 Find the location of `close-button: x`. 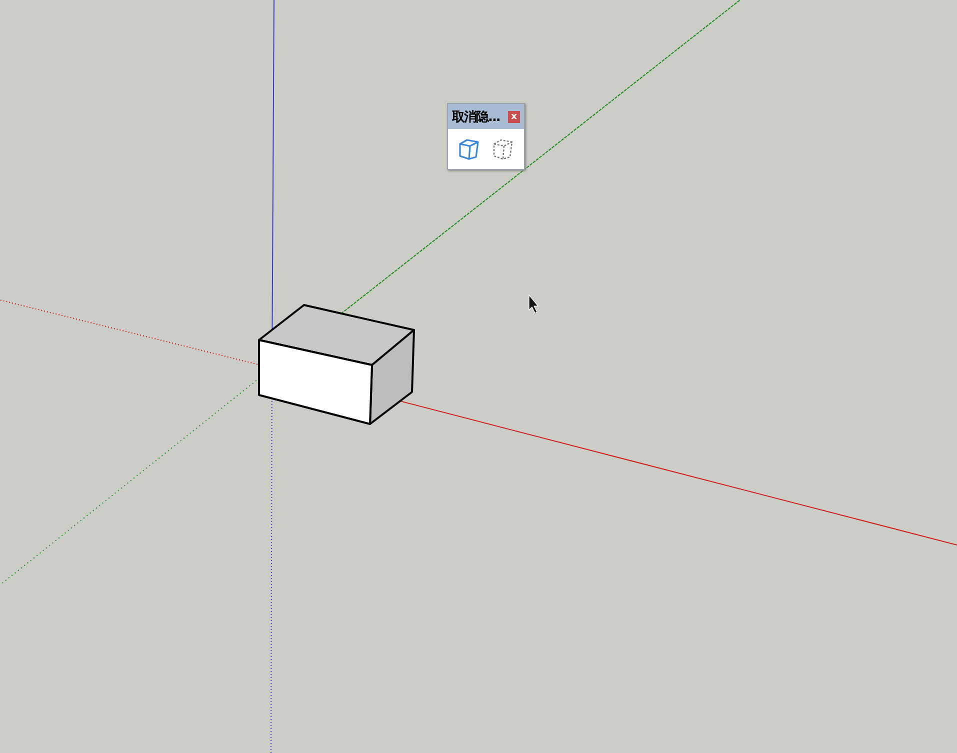

close-button: x is located at coordinates (514, 116).